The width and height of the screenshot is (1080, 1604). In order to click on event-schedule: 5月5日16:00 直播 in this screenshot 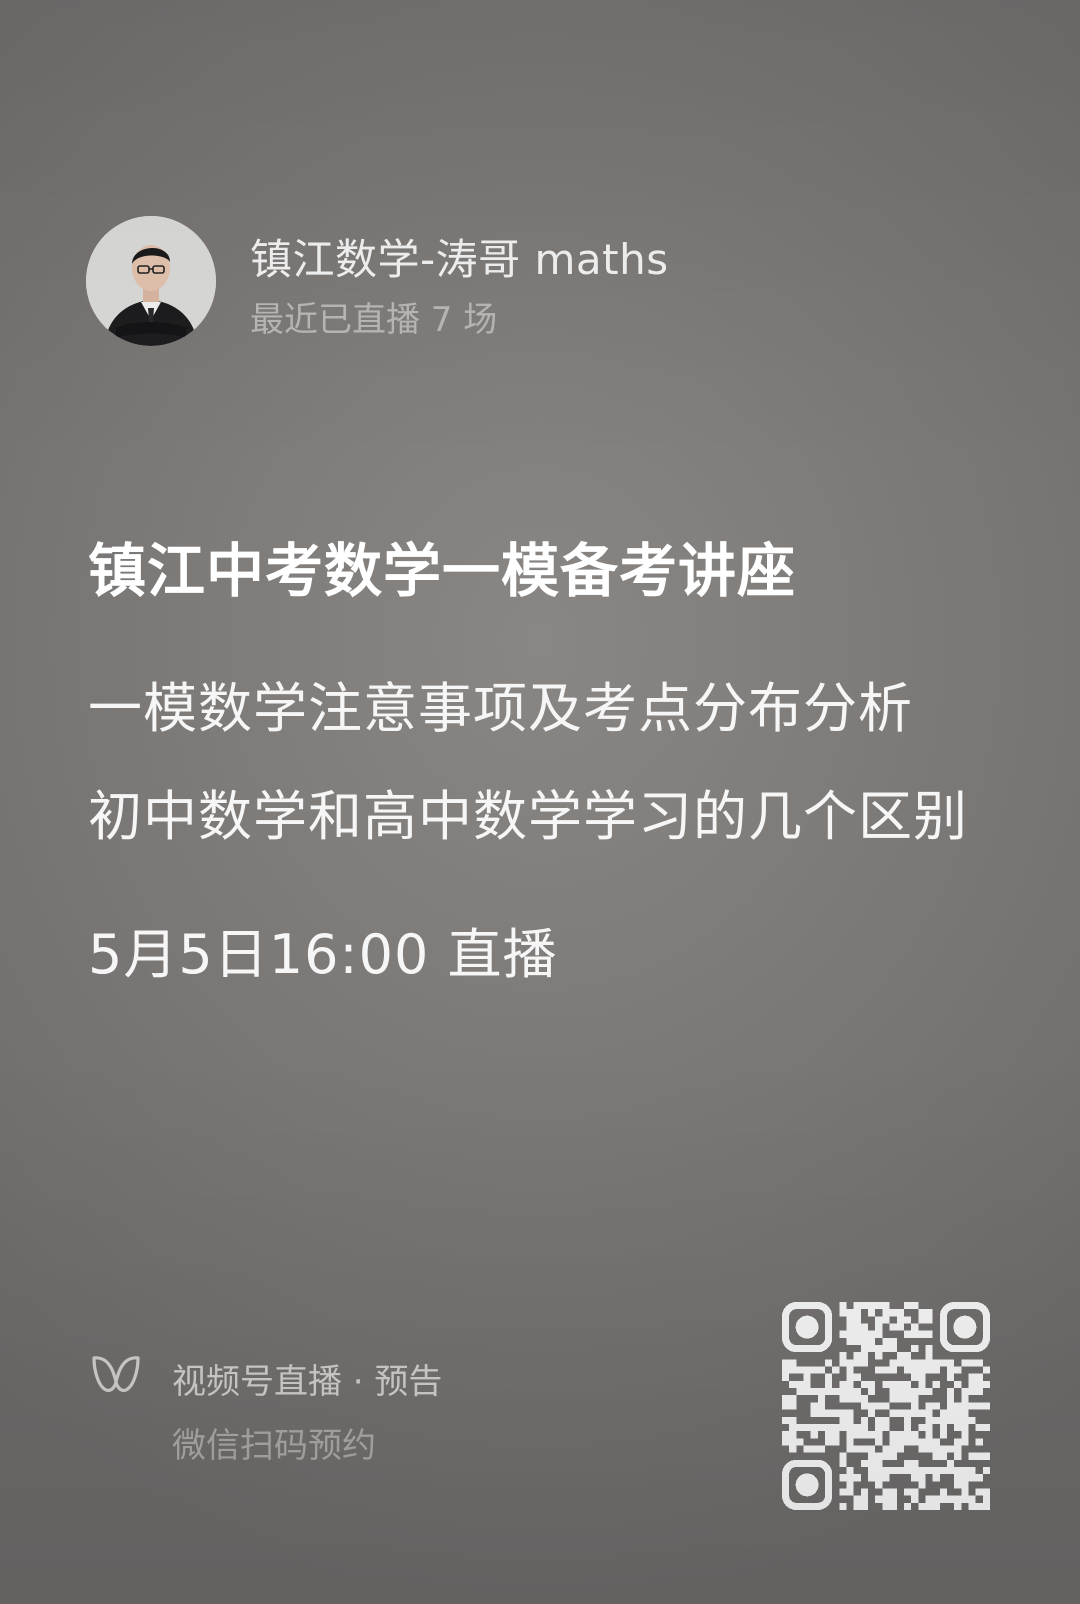, I will do `click(323, 954)`.